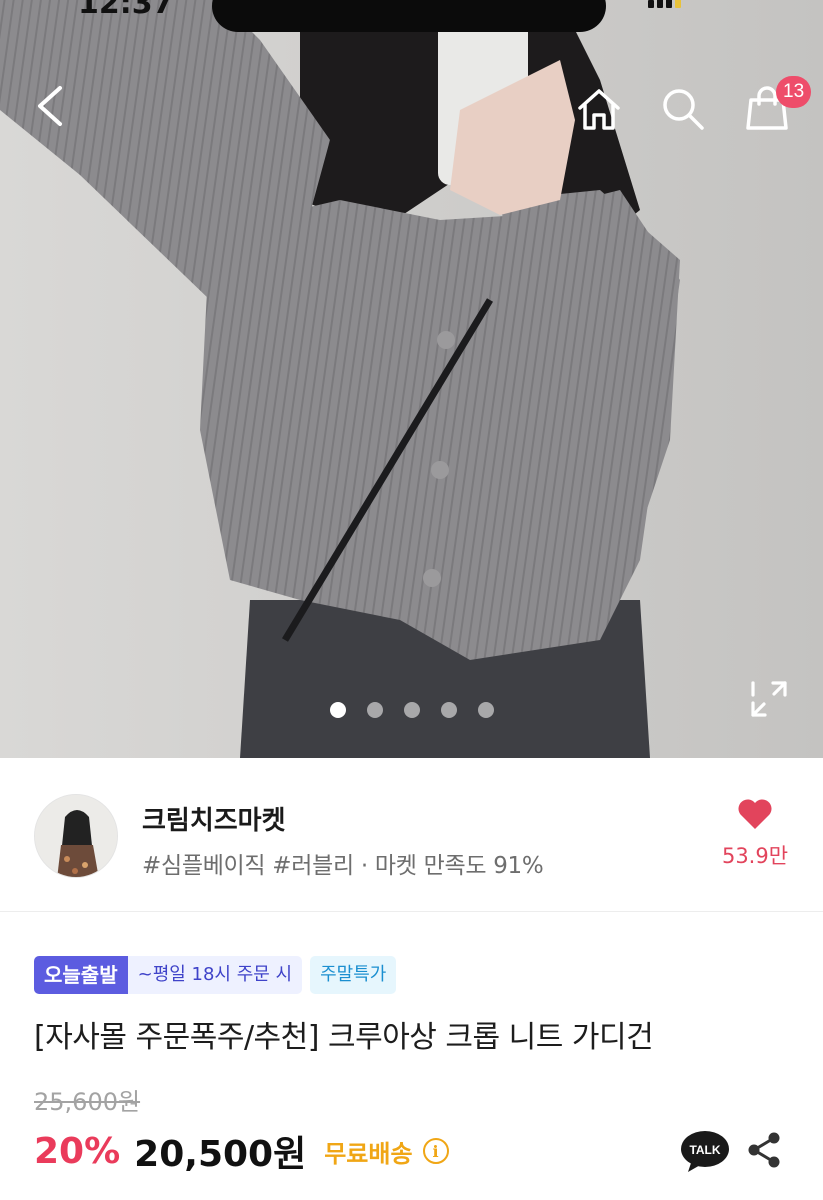 The width and height of the screenshot is (823, 1200). I want to click on chevron-left-icon, so click(50, 106).